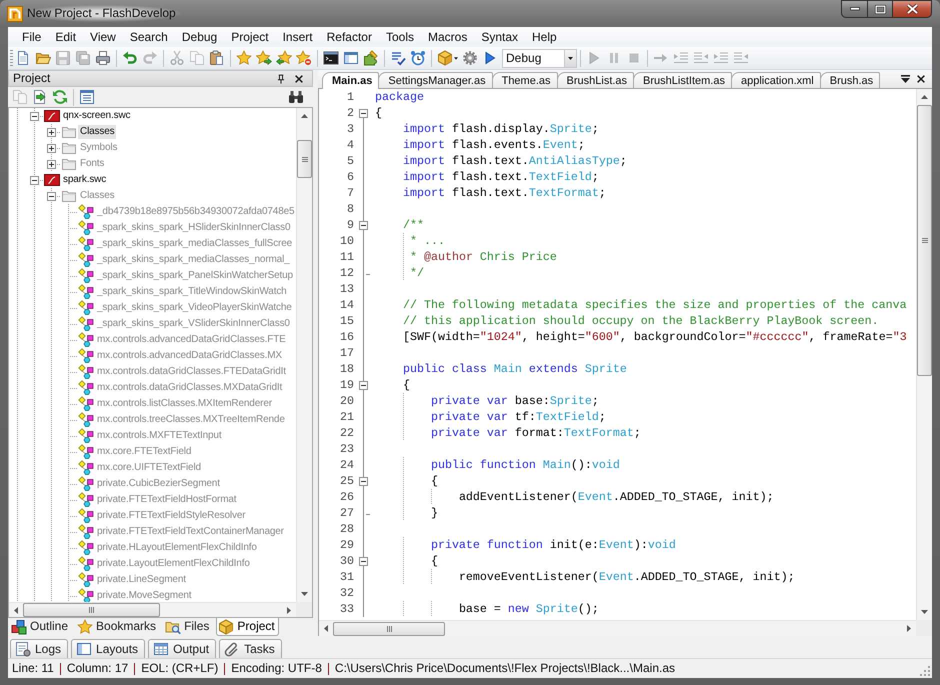  What do you see at coordinates (331, 58) in the screenshot?
I see `terminal-icon` at bounding box center [331, 58].